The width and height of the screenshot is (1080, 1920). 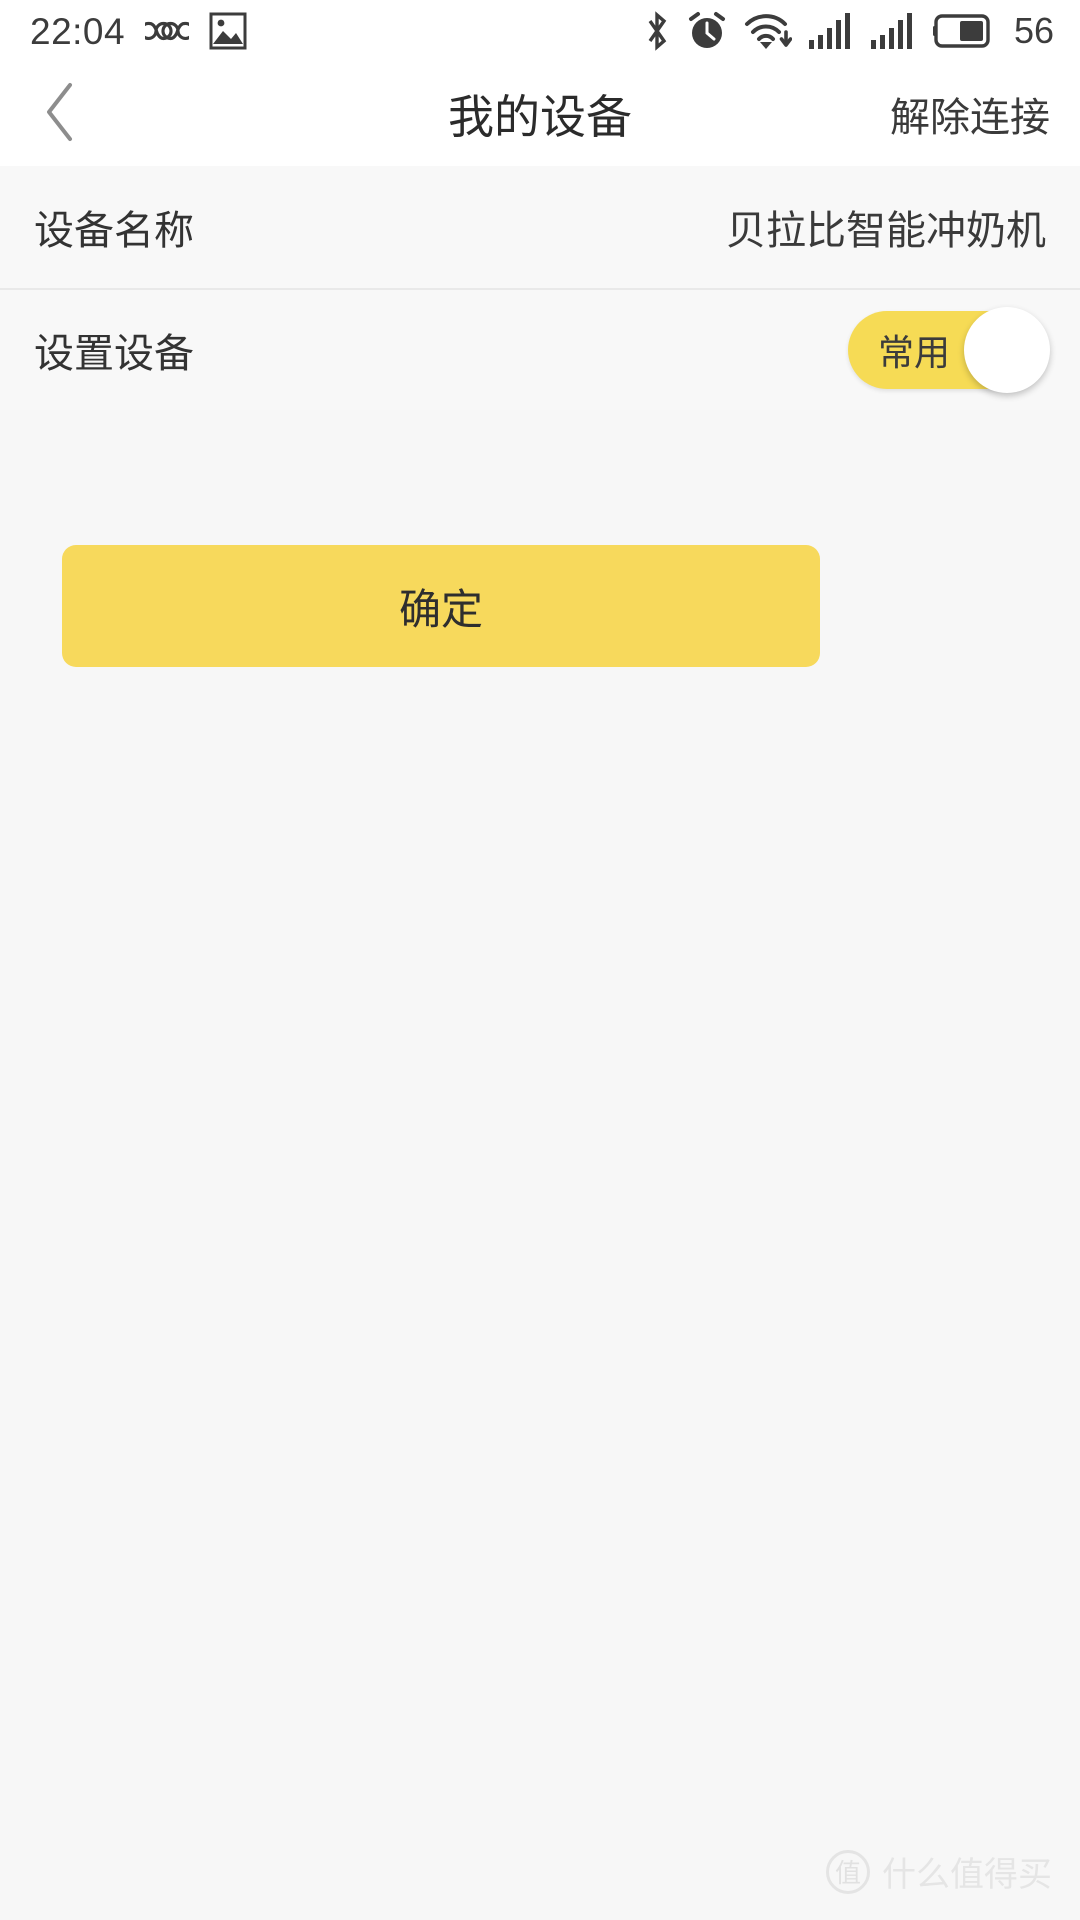 What do you see at coordinates (1007, 350) in the screenshot?
I see `toggle-knob` at bounding box center [1007, 350].